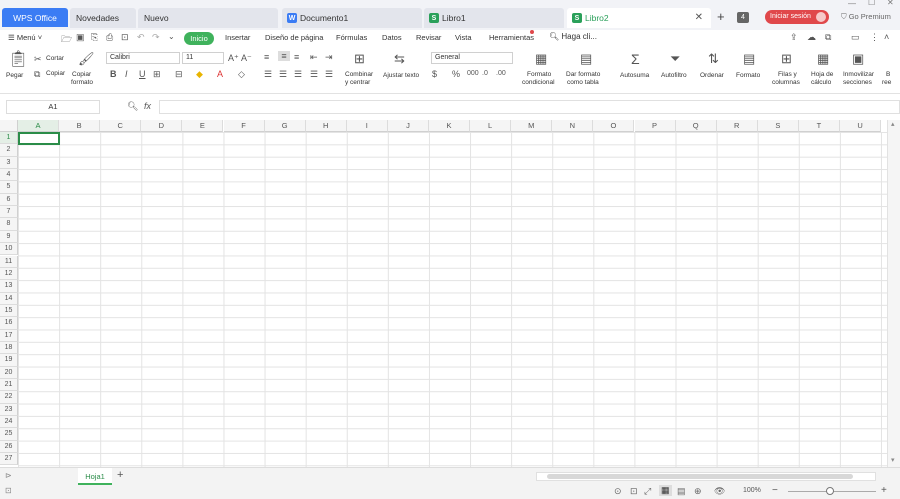 The image size is (900, 499). What do you see at coordinates (681, 491) in the screenshot?
I see `page-break-icon: ▤` at bounding box center [681, 491].